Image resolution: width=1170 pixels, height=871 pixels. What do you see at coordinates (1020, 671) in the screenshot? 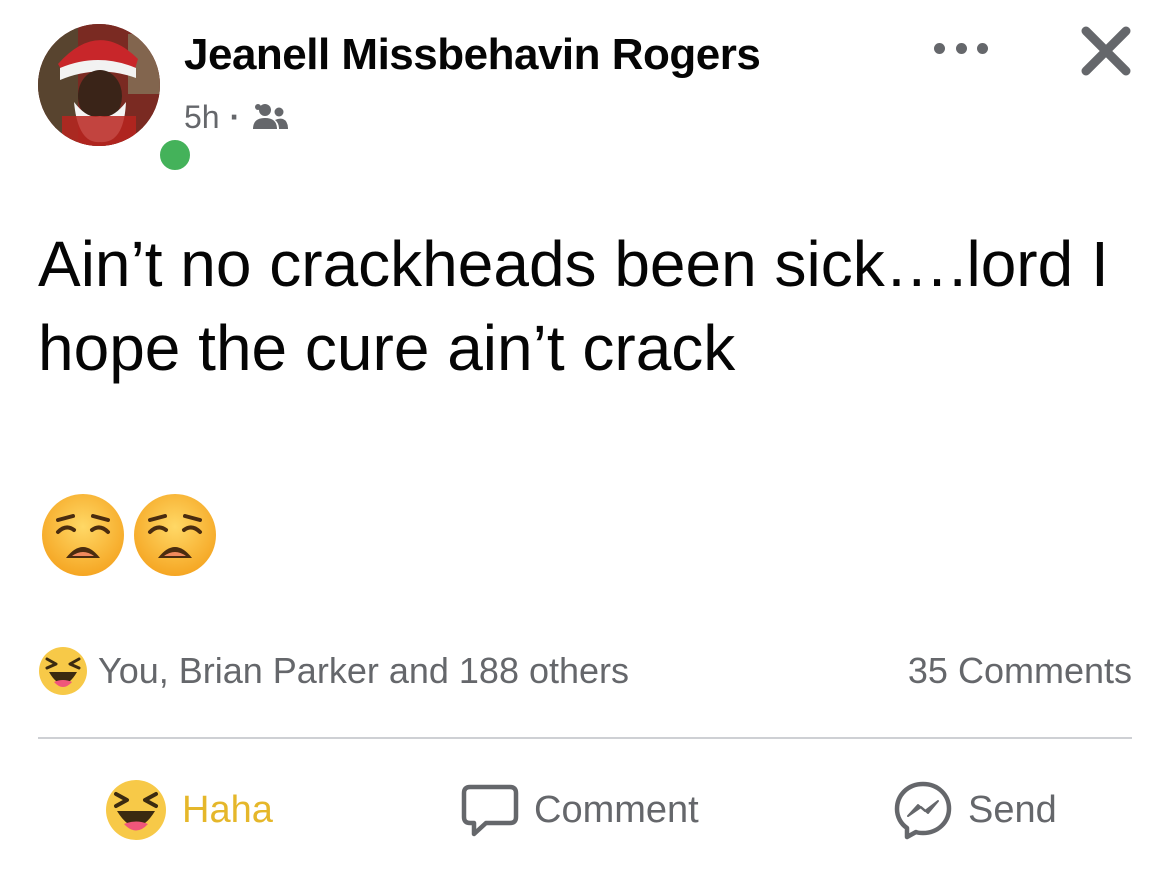
I see `comments-count-link: 35 Comments` at bounding box center [1020, 671].